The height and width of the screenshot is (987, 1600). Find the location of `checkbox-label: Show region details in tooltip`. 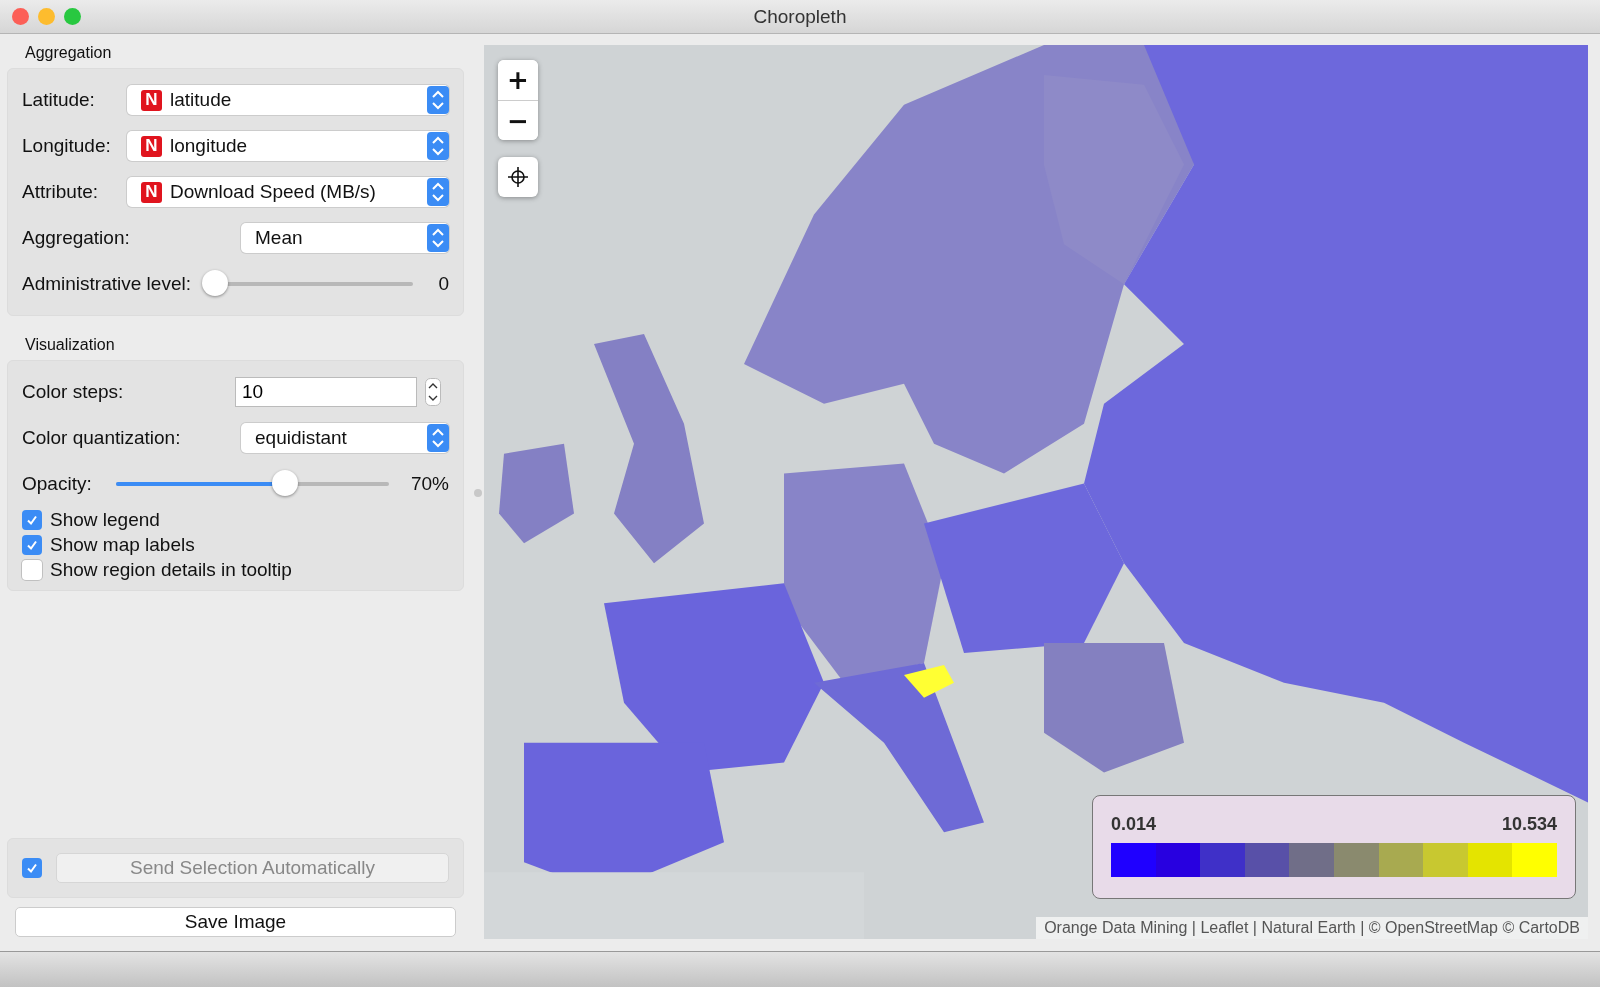

checkbox-label: Show region details in tooltip is located at coordinates (171, 569).